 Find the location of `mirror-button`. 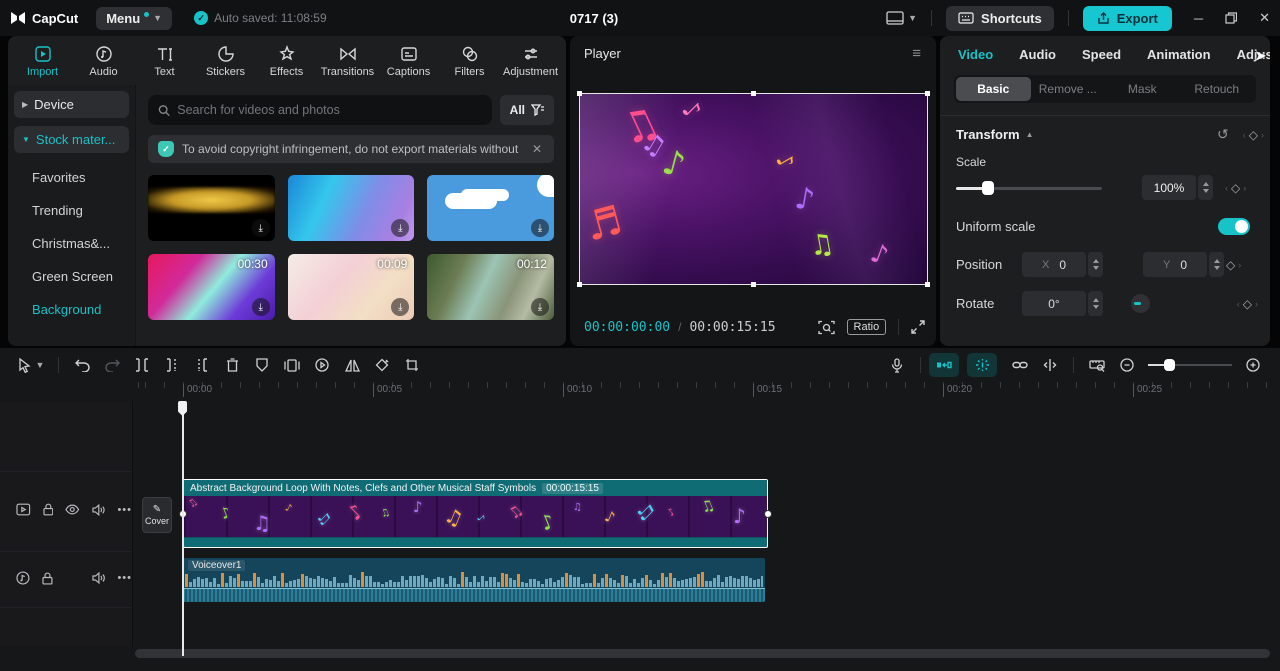

mirror-button is located at coordinates (352, 365).